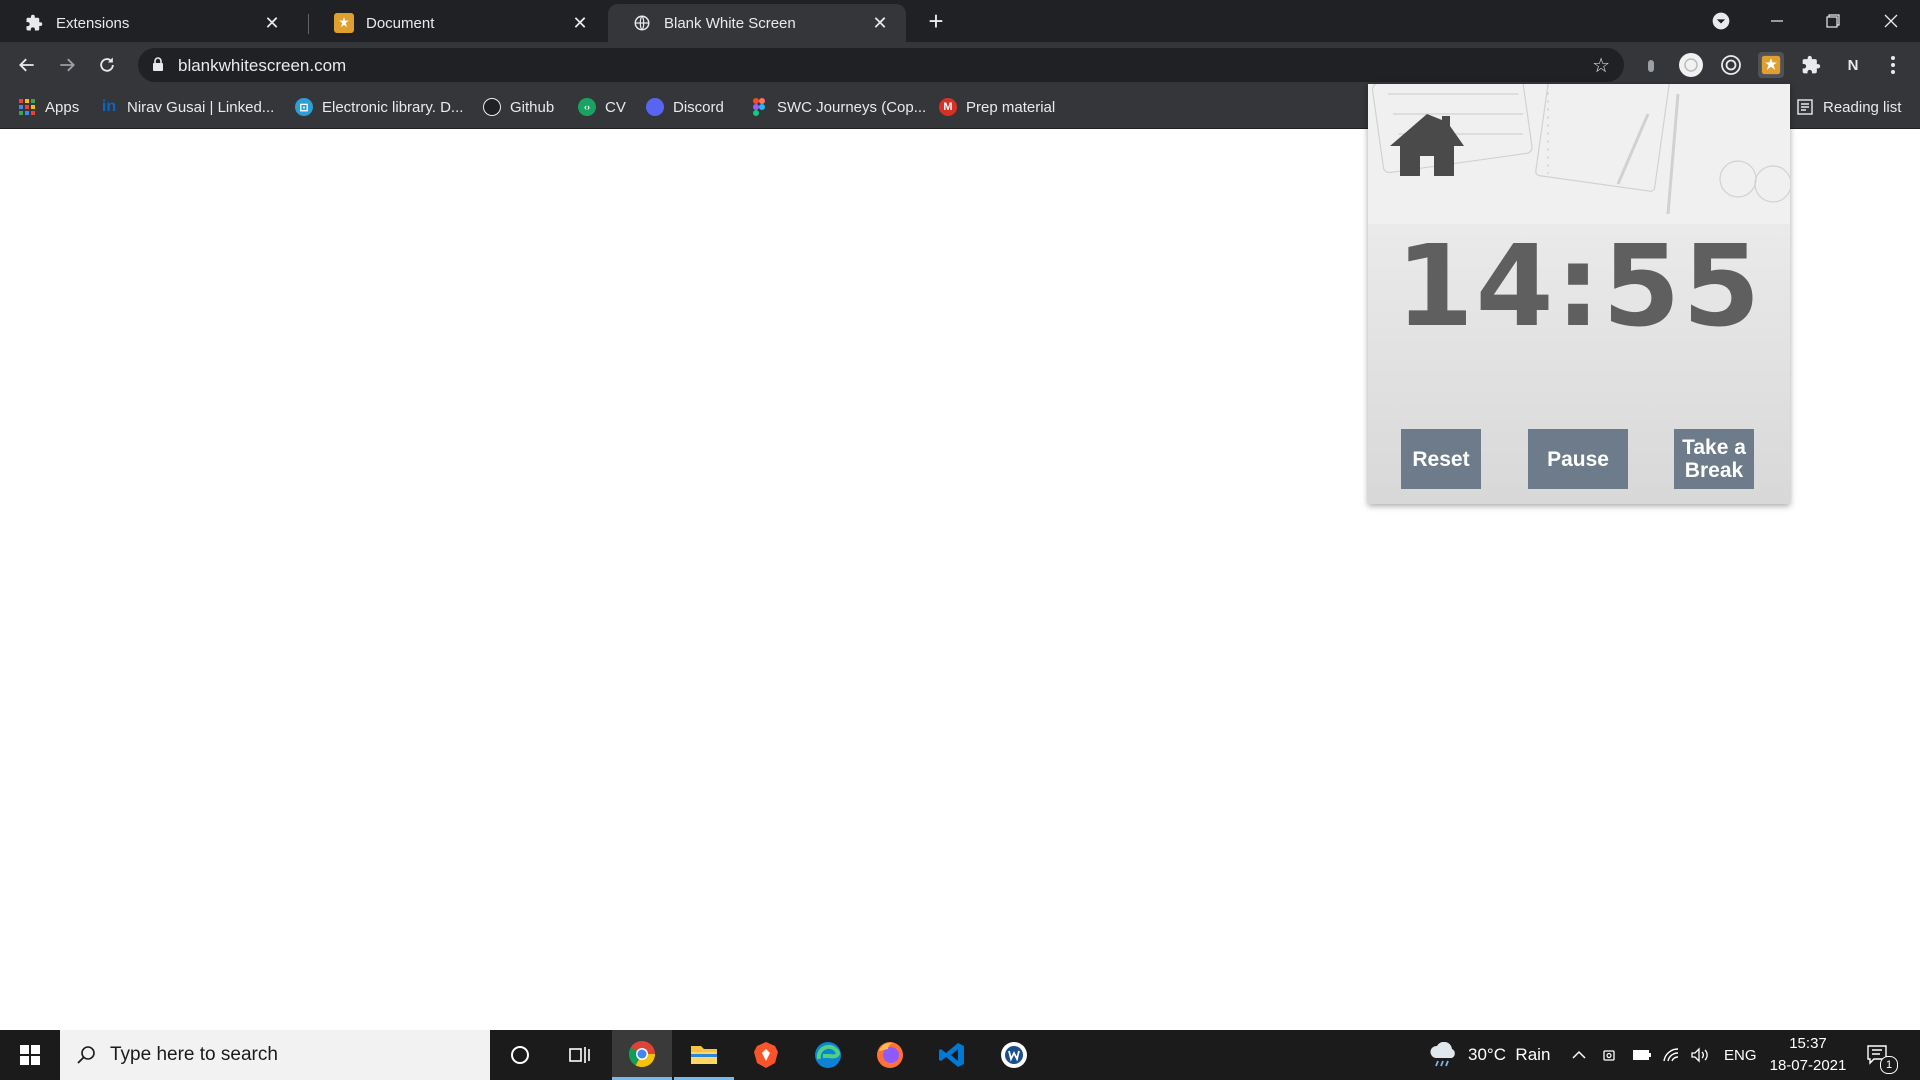 The image size is (1920, 1080). Describe the element at coordinates (304, 107) in the screenshot. I see `library-icon: ⊡` at that location.